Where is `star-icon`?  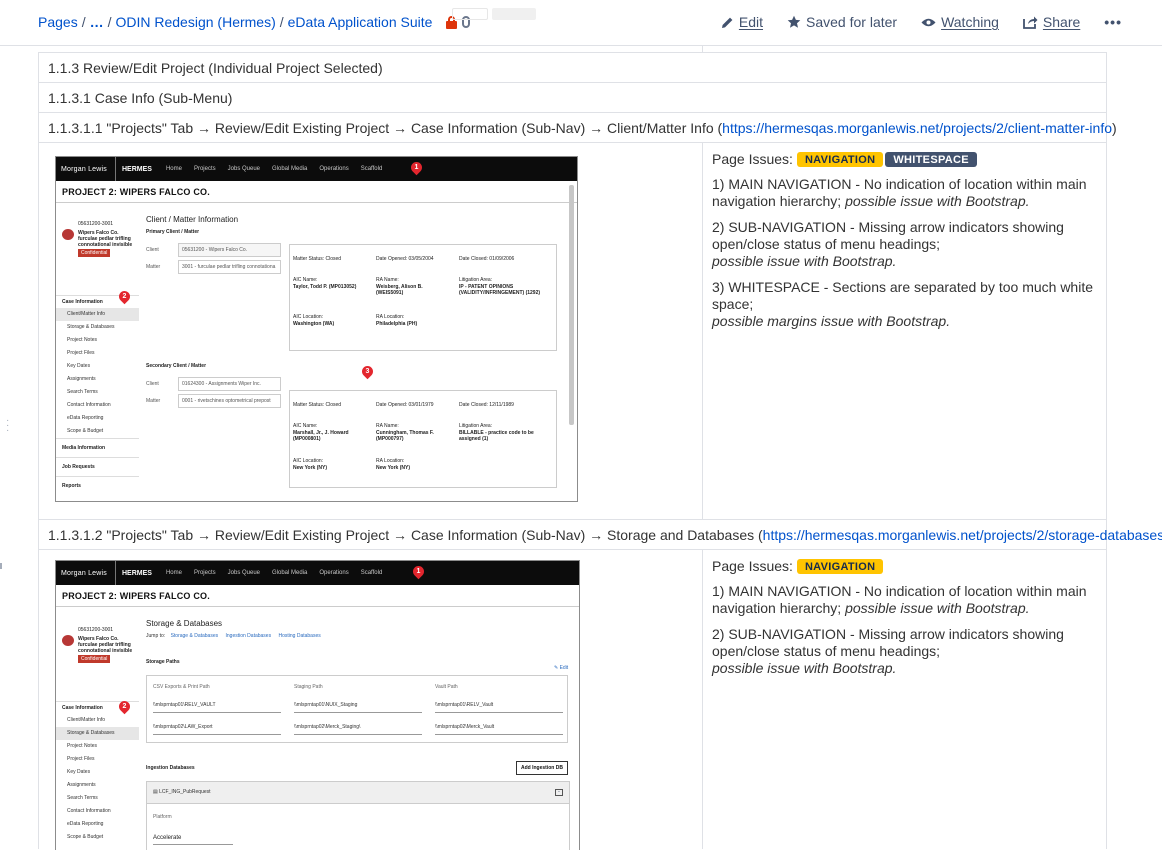
star-icon is located at coordinates (794, 21).